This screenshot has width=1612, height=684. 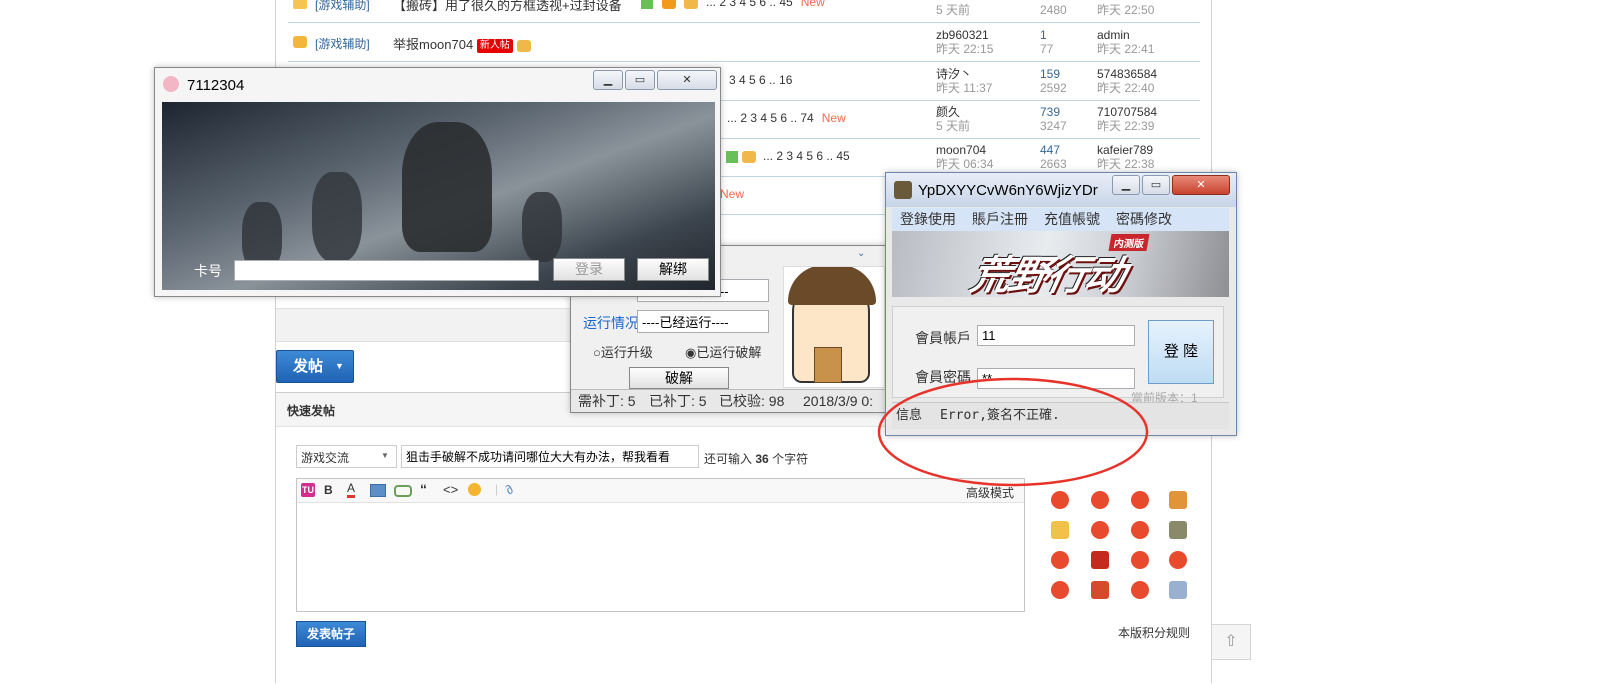 I want to click on thread-stats: 159 2592, so click(x=1053, y=81).